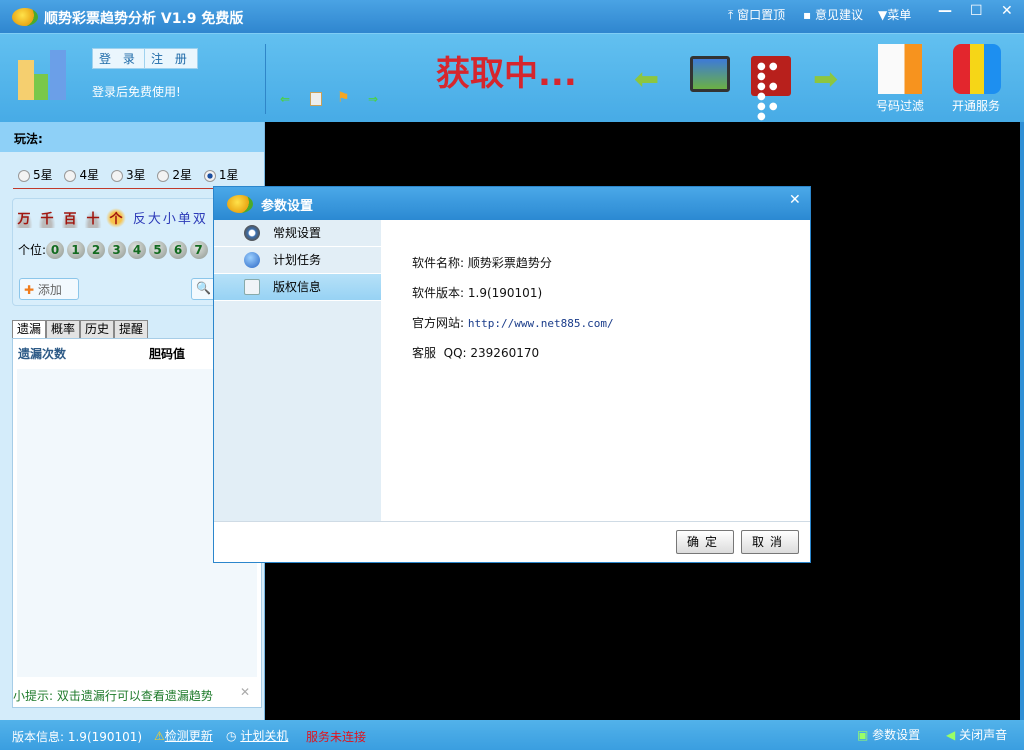  What do you see at coordinates (157, 250) in the screenshot?
I see `digit-ball: 5` at bounding box center [157, 250].